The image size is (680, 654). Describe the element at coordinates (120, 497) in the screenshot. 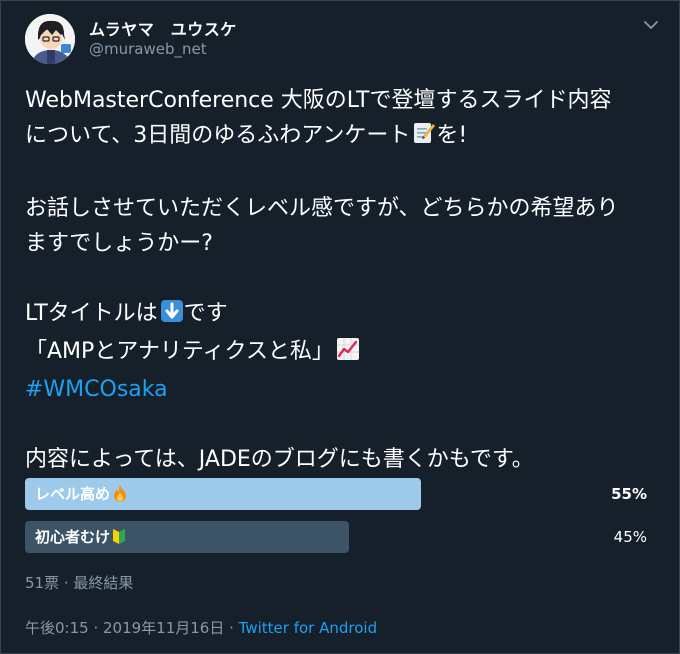

I see `fire-icon` at that location.